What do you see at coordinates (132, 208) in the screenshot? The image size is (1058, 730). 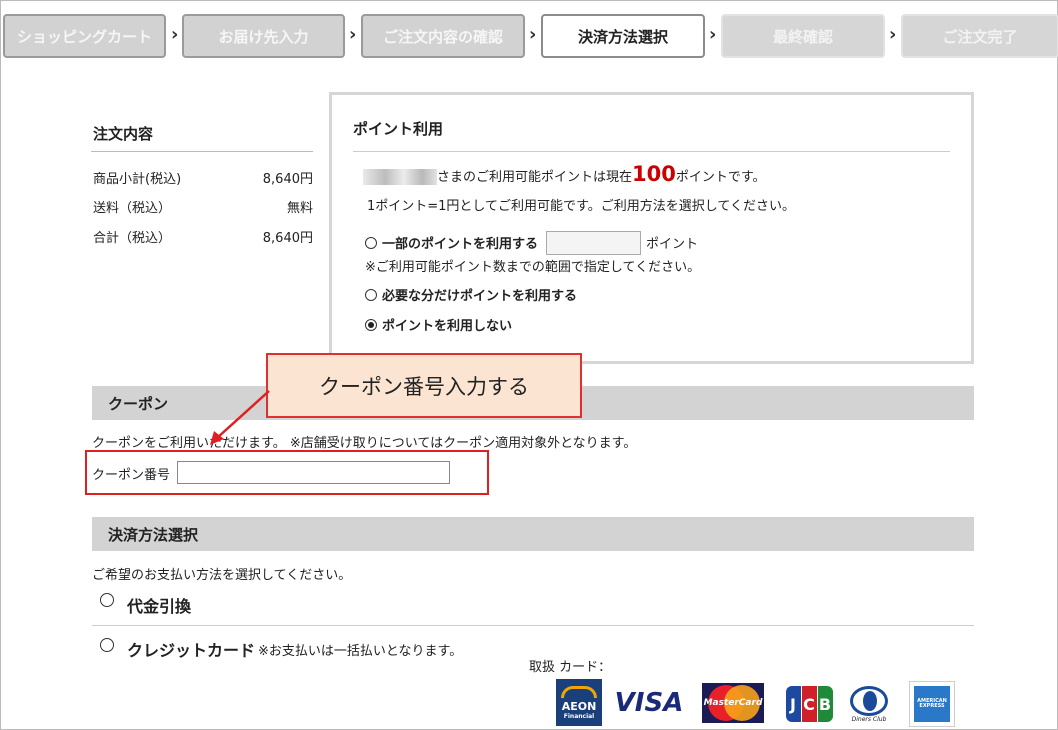 I see `summary-row-label: 送料（税込）` at bounding box center [132, 208].